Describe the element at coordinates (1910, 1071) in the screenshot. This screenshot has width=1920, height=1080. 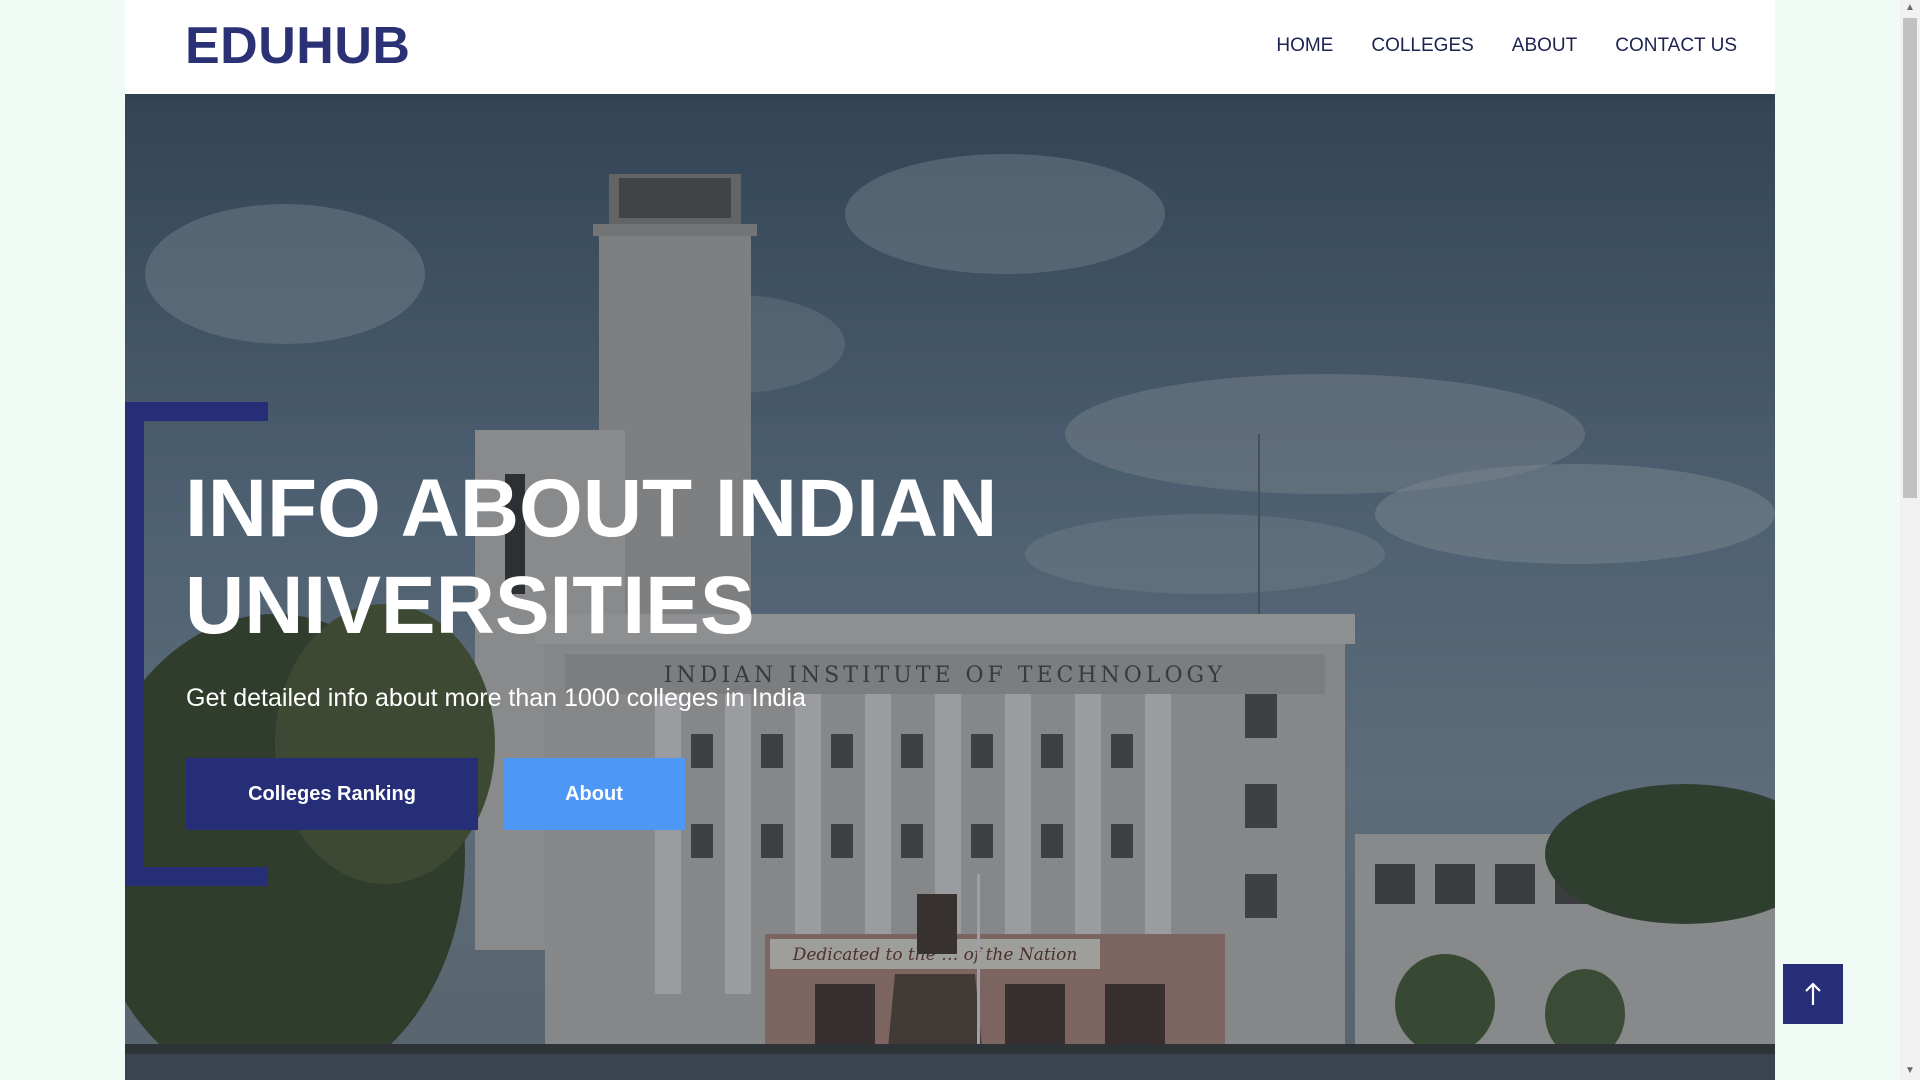
I see `scroll-down-arrow-icon: ▼` at that location.